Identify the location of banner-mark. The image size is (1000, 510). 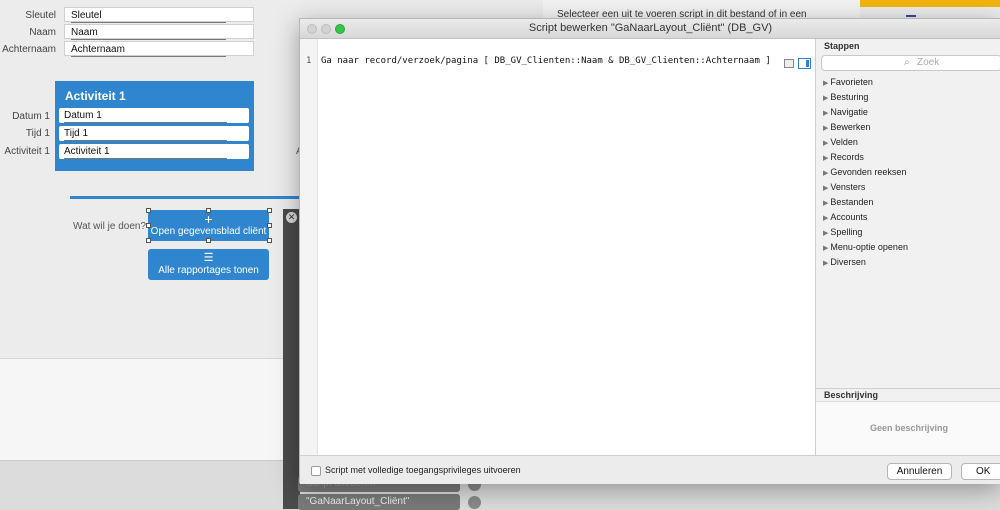
(911, 16).